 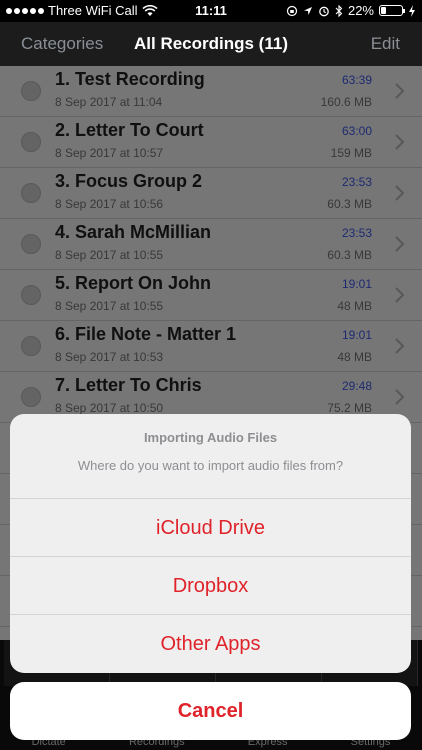 What do you see at coordinates (210, 527) in the screenshot?
I see `icloud-drive-button: iCloud Drive` at bounding box center [210, 527].